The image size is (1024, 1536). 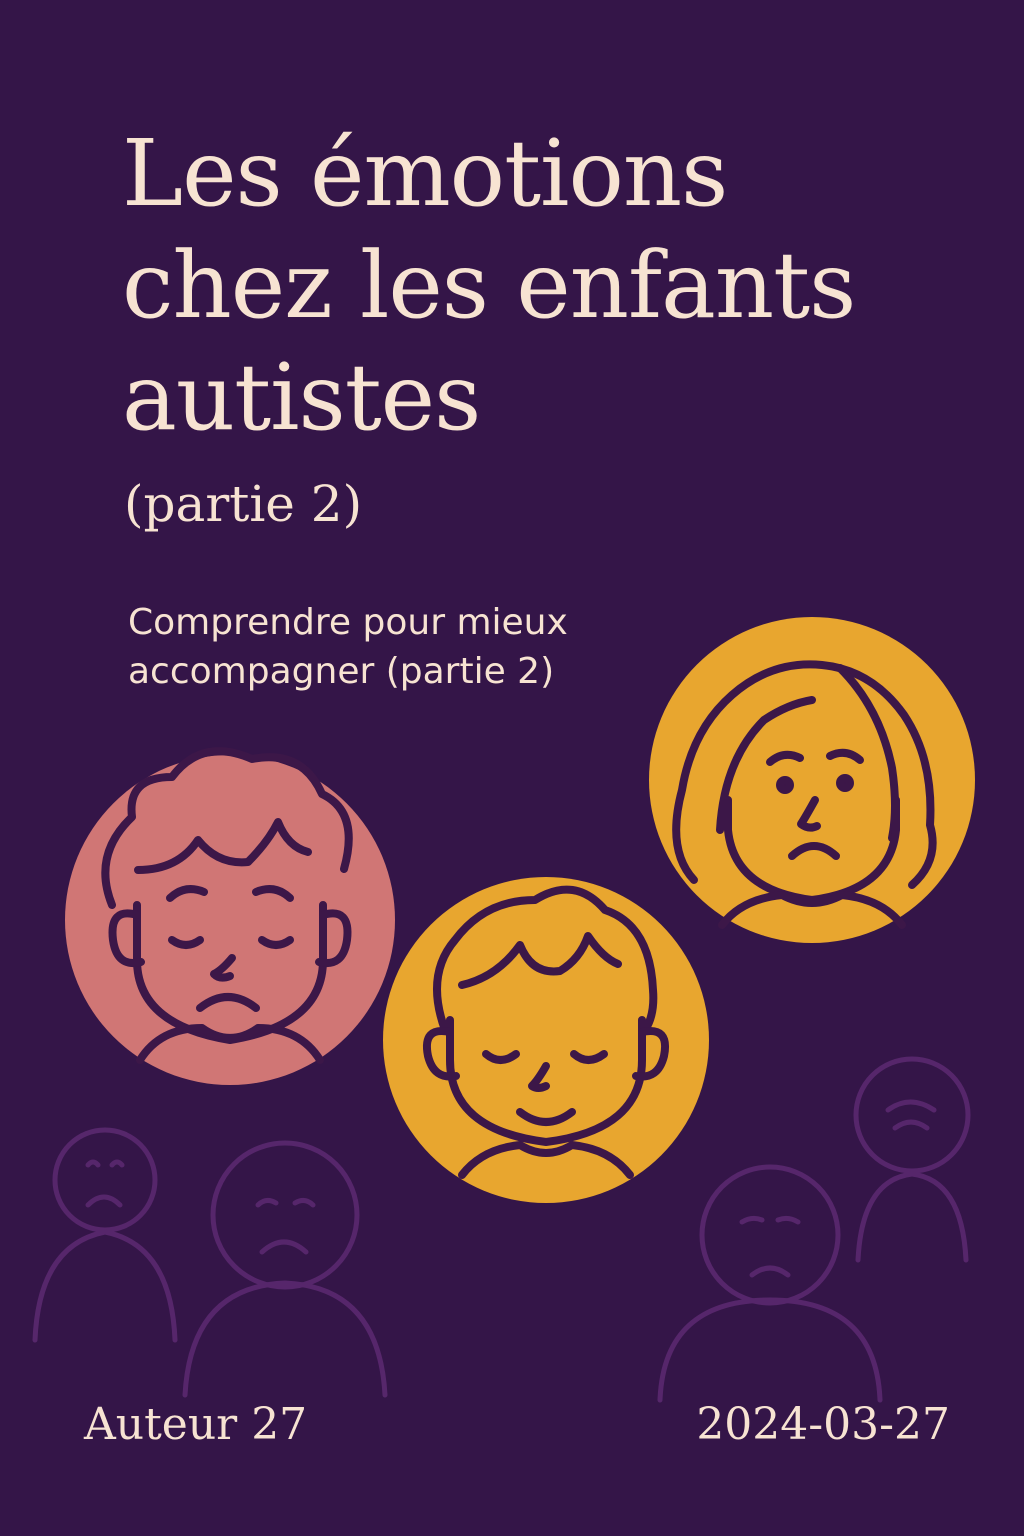 What do you see at coordinates (348, 622) in the screenshot?
I see `subtitle-line-1: Comprendre pour mieux` at bounding box center [348, 622].